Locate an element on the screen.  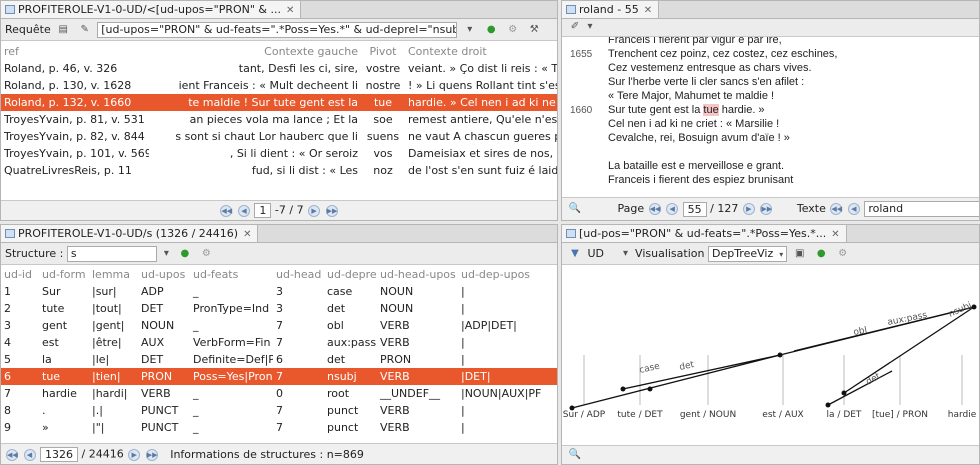
concordance-page-input: 1 is located at coordinates (263, 210).